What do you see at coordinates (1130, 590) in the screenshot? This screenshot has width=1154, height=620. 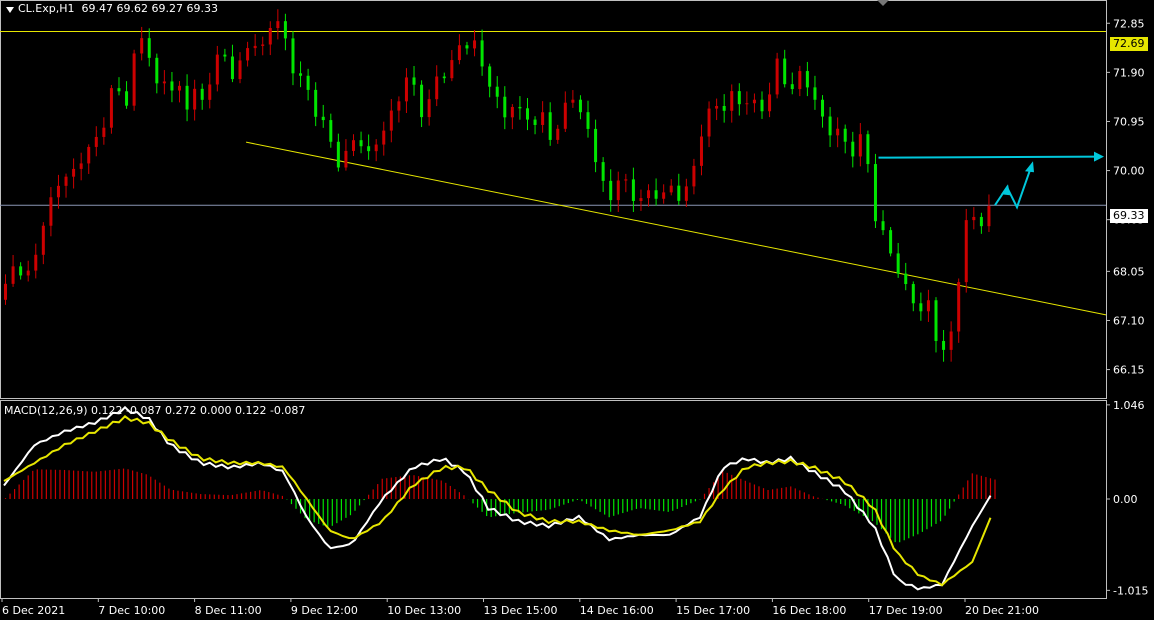 I see `macd-tick-label: -1.015` at bounding box center [1130, 590].